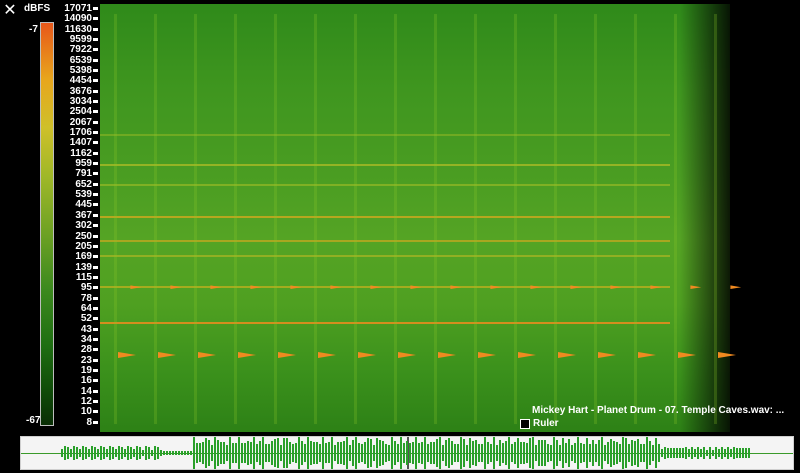 This screenshot has height=473, width=800. What do you see at coordinates (525, 423) in the screenshot?
I see `ruler-checkbox` at bounding box center [525, 423].